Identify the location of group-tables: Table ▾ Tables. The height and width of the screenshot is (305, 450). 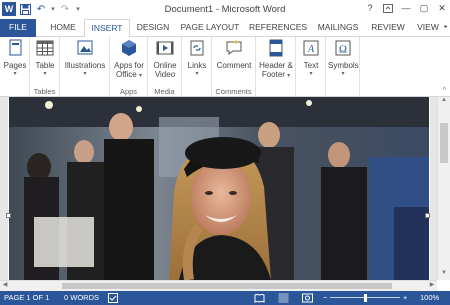
(45, 67).